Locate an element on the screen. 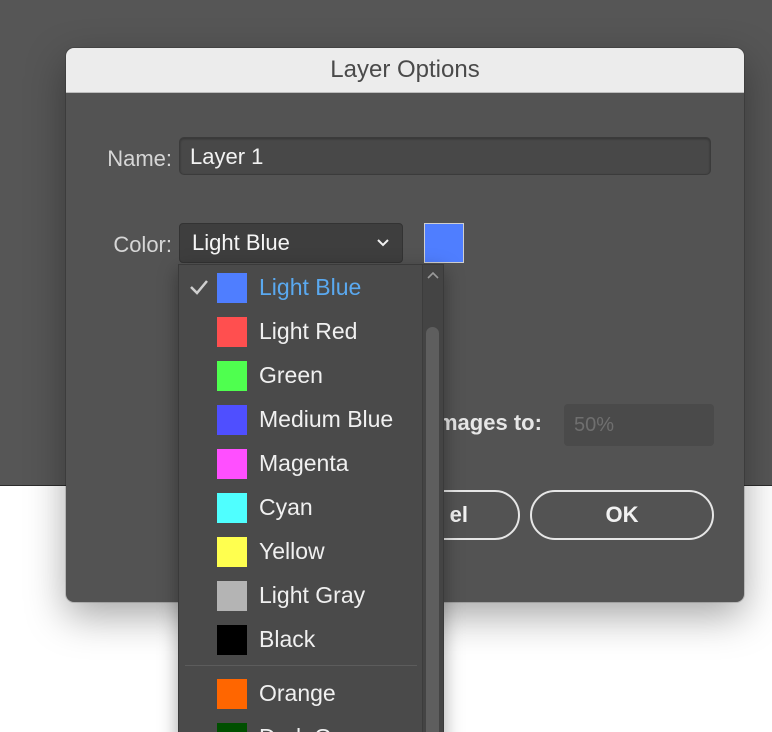  dropdown-item-label: Yellow is located at coordinates (292, 551).